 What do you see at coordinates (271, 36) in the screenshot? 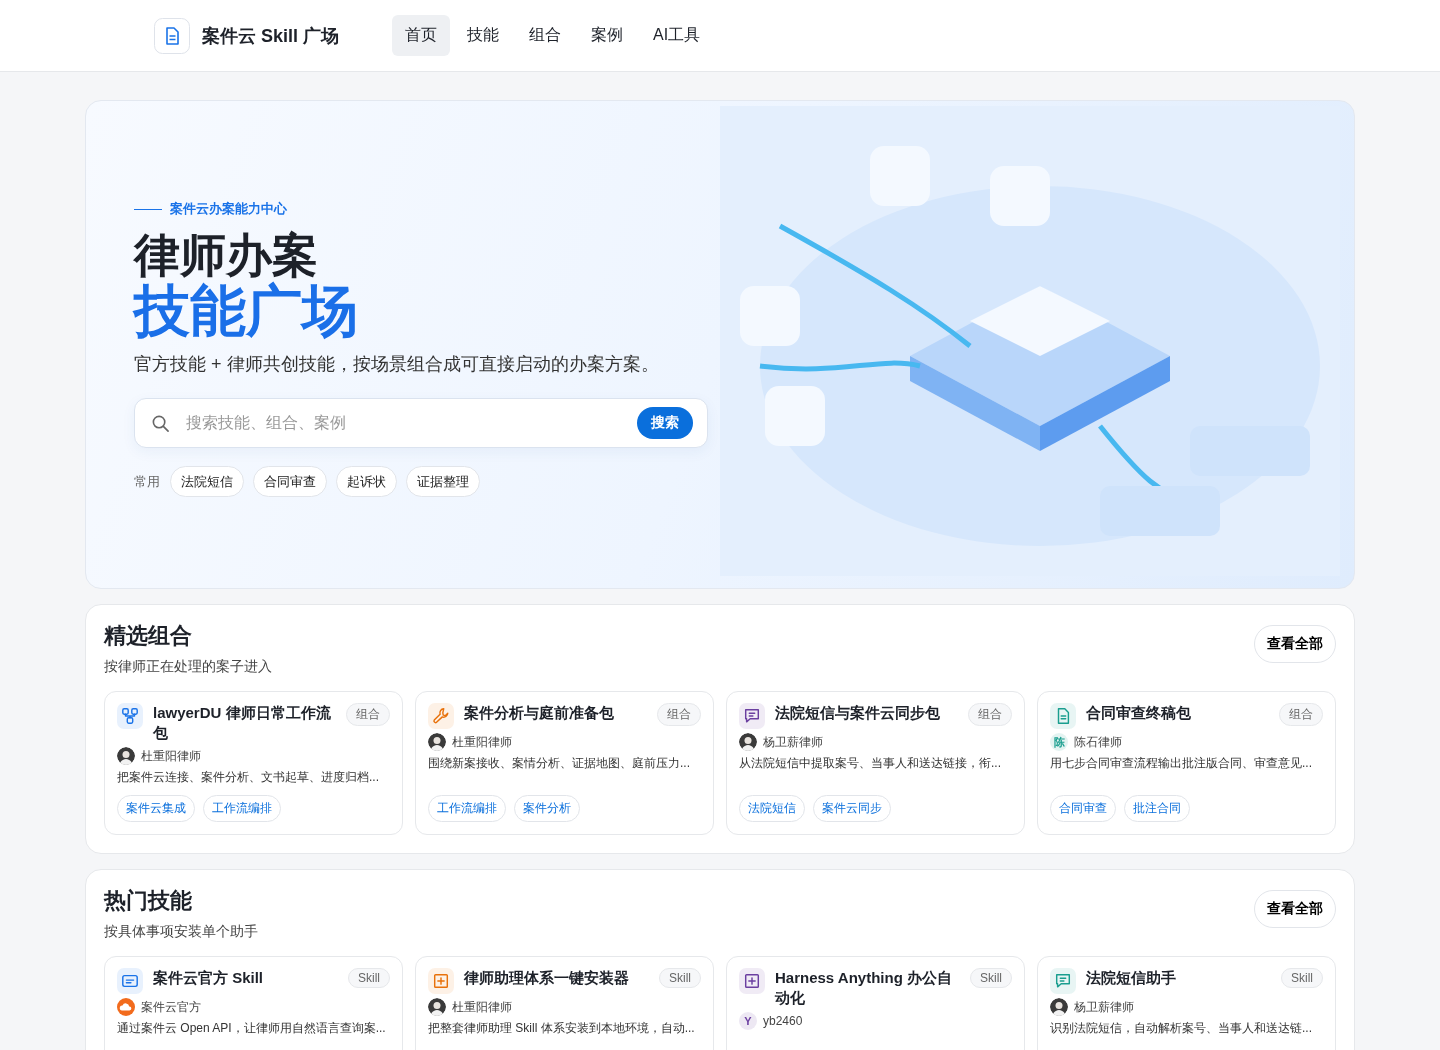
I see `site-title: 案件云 Skill 广场` at bounding box center [271, 36].